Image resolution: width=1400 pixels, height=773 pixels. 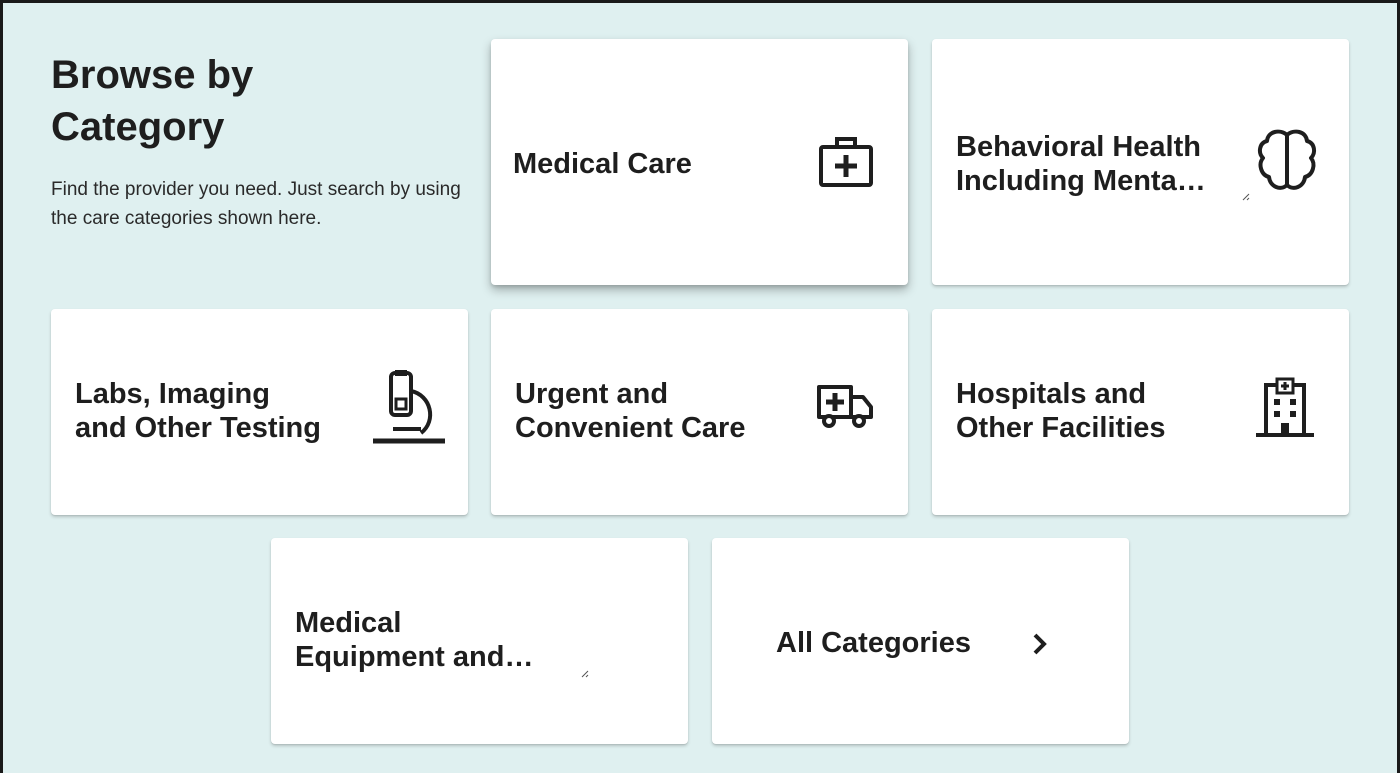 What do you see at coordinates (873, 643) in the screenshot?
I see `all-categories-label: All Categories` at bounding box center [873, 643].